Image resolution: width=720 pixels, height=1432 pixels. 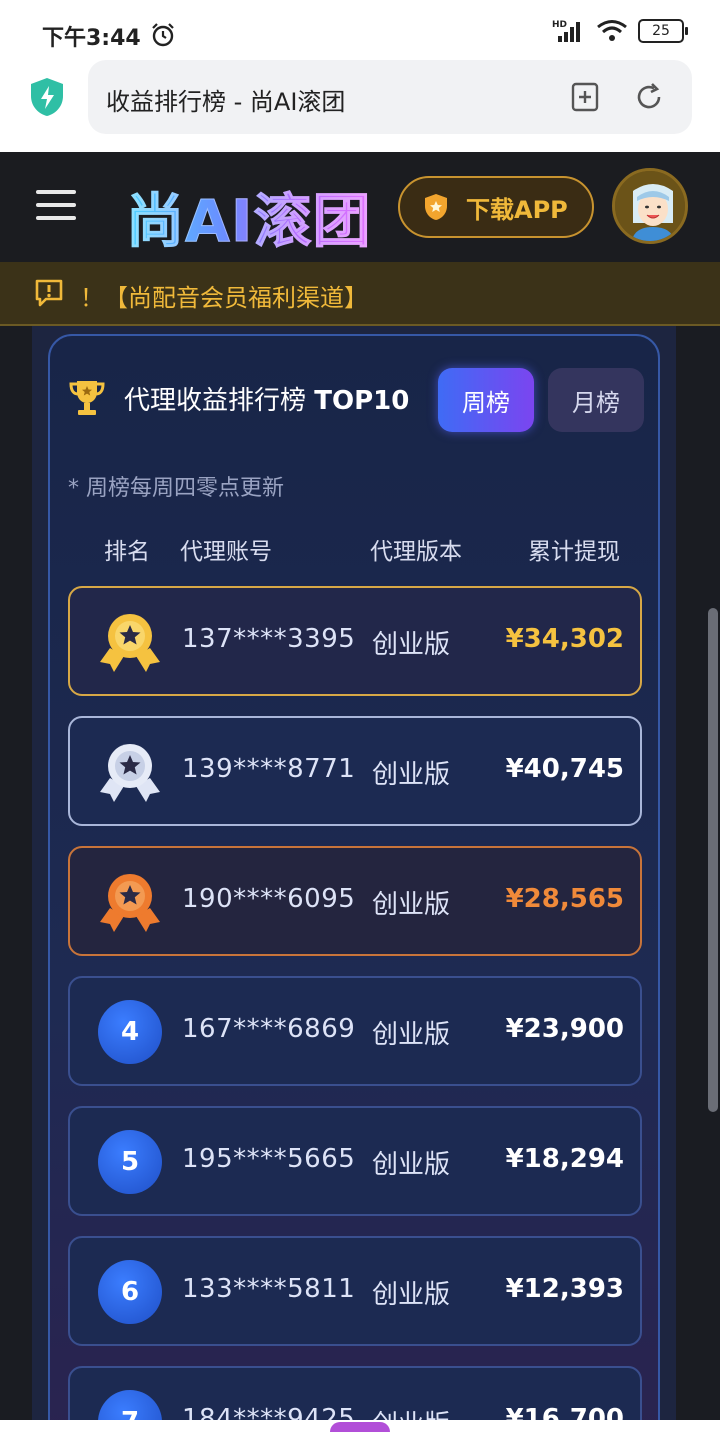 What do you see at coordinates (269, 1289) in the screenshot?
I see `row-account: 133****5811` at bounding box center [269, 1289].